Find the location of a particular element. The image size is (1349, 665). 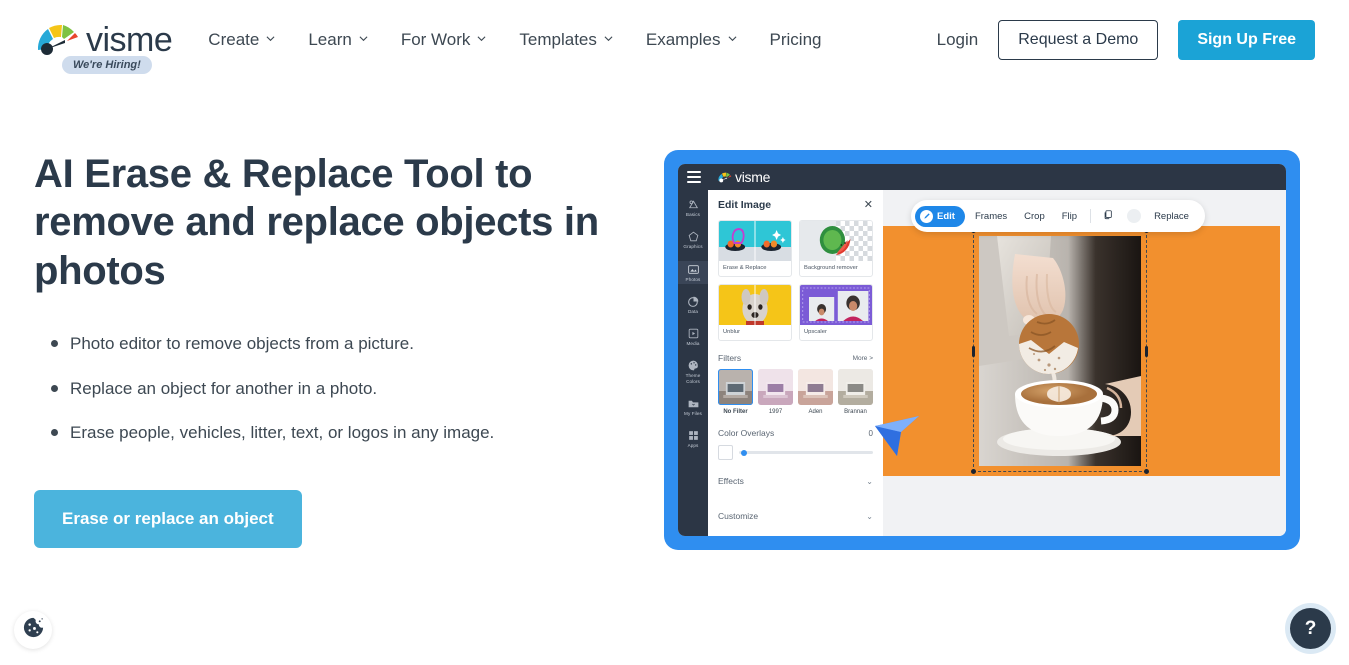

artboard is located at coordinates (1077, 351).